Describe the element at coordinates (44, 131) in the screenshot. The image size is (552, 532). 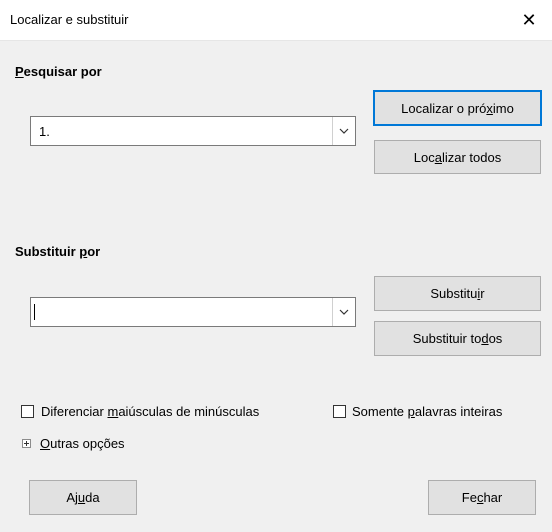
I see `search-input: 1.` at that location.